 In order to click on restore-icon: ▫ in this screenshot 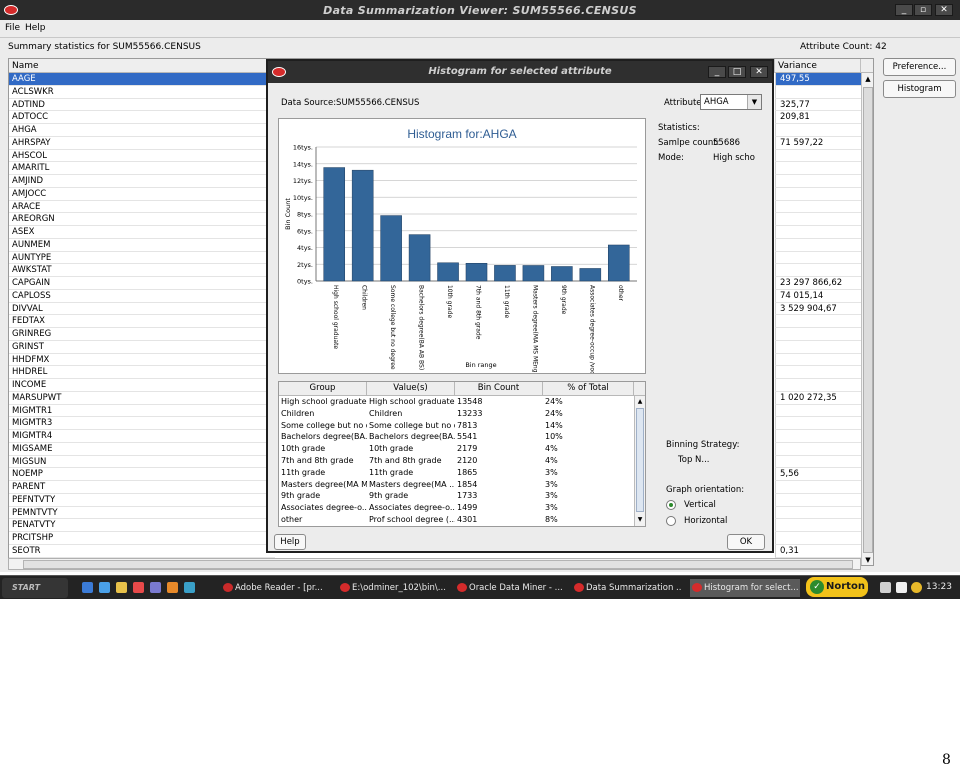, I will do `click(923, 10)`.